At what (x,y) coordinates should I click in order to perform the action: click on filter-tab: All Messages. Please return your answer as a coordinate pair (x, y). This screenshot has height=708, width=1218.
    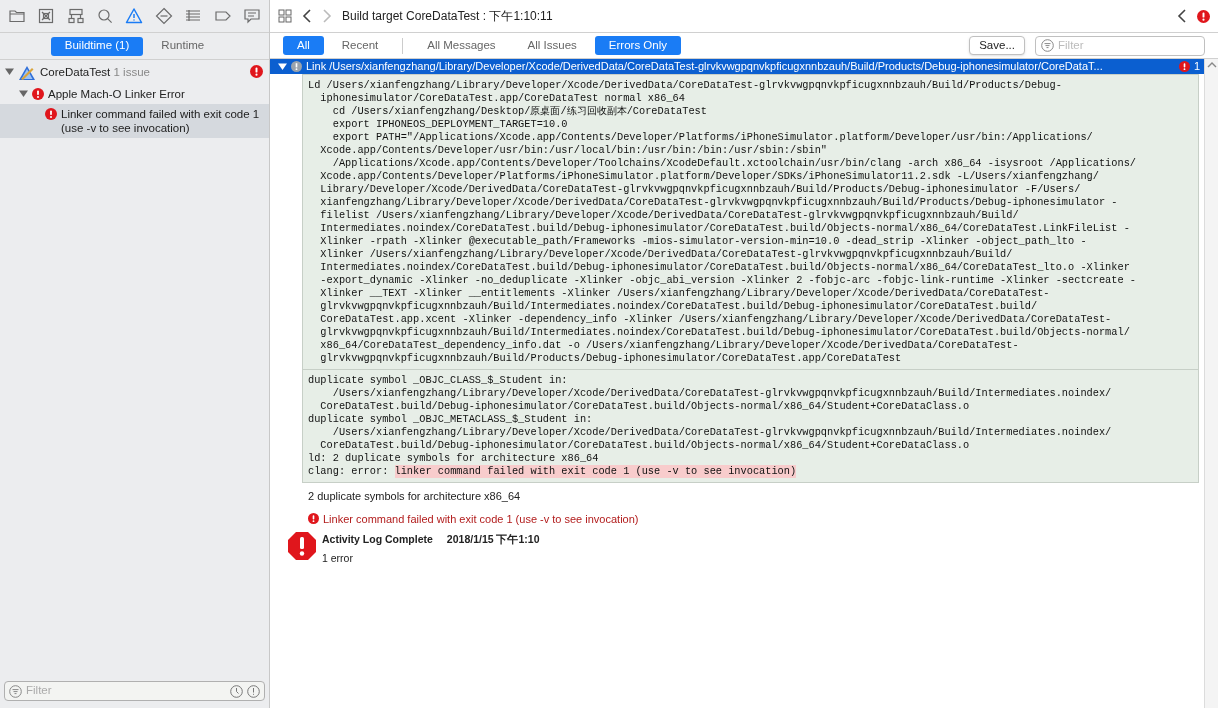
    Looking at the image, I should click on (461, 45).